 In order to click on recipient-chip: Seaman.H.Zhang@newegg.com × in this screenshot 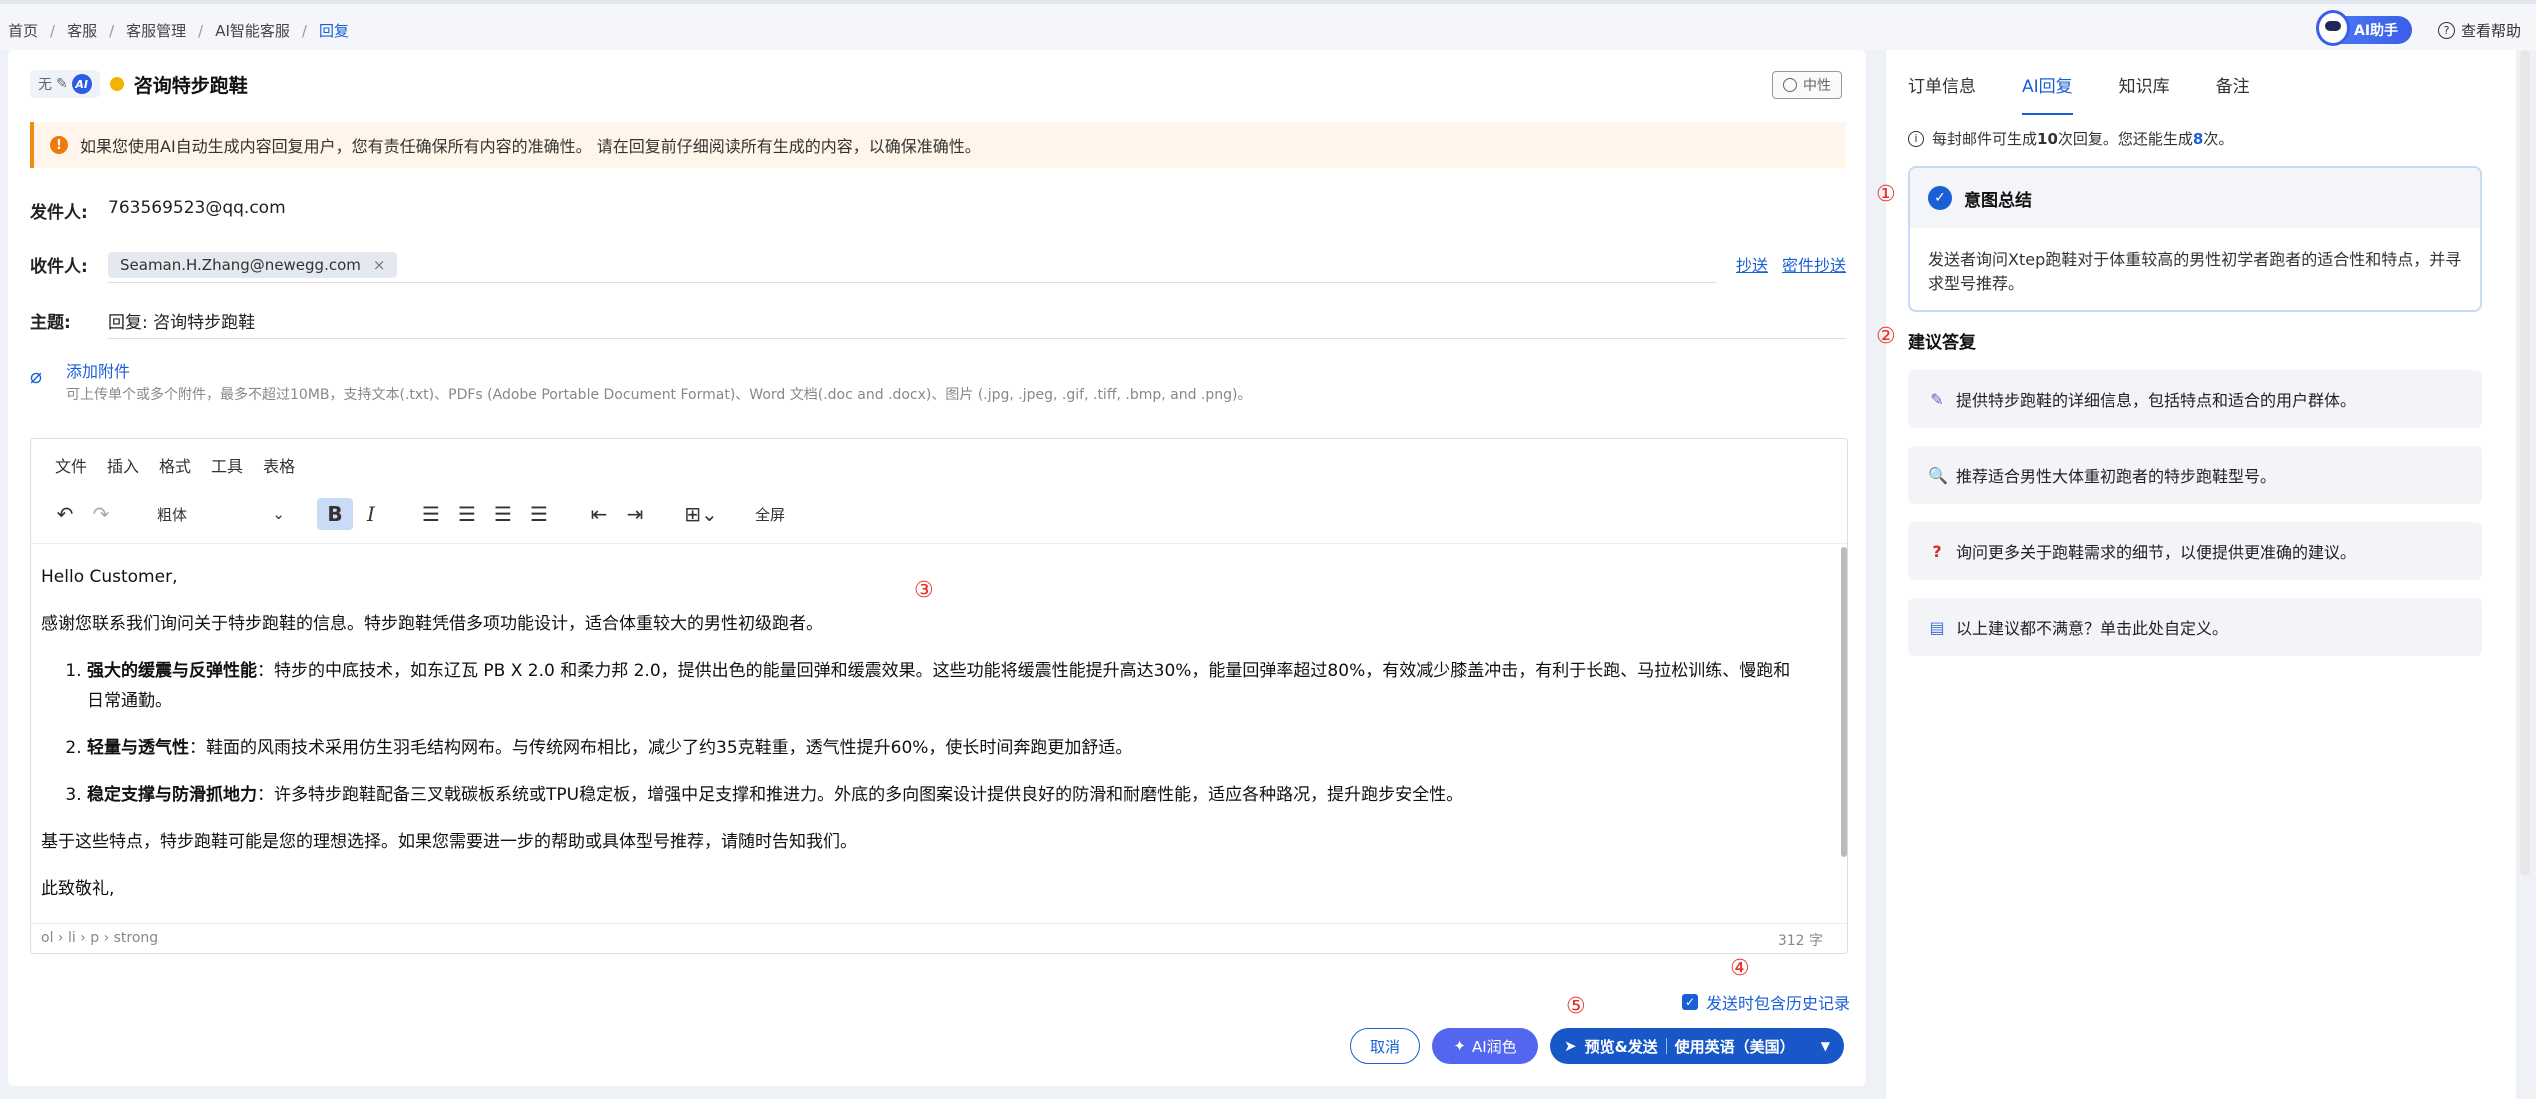, I will do `click(253, 265)`.